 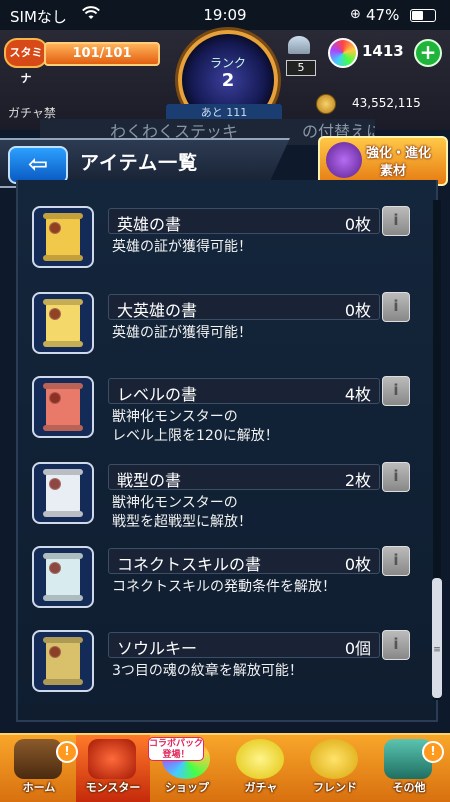 I want to click on page-title: アイテム一覧, so click(x=139, y=163).